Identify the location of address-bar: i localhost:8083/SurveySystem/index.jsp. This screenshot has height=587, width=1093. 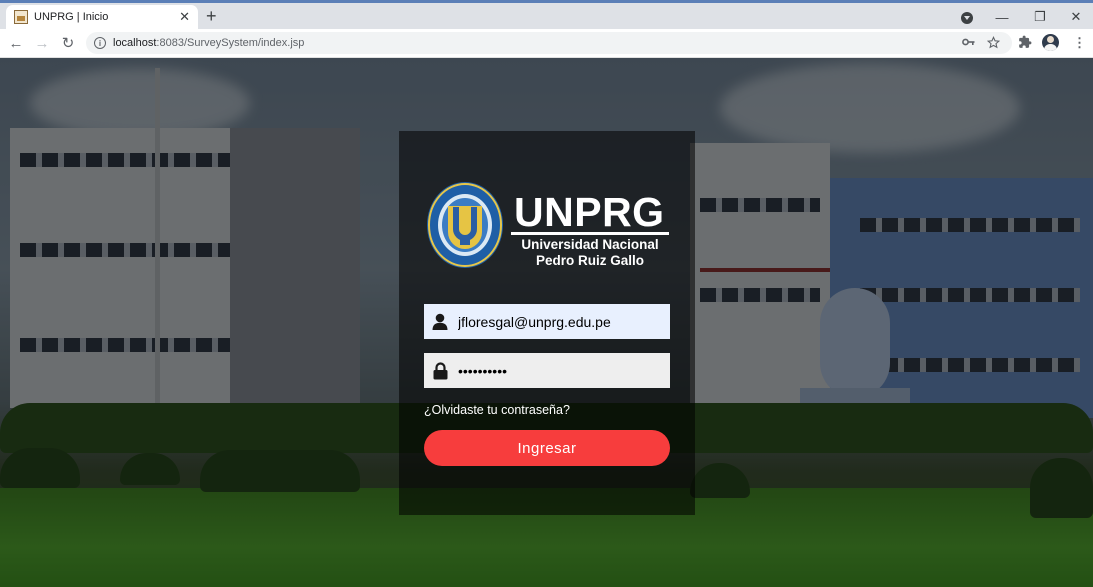
(549, 43).